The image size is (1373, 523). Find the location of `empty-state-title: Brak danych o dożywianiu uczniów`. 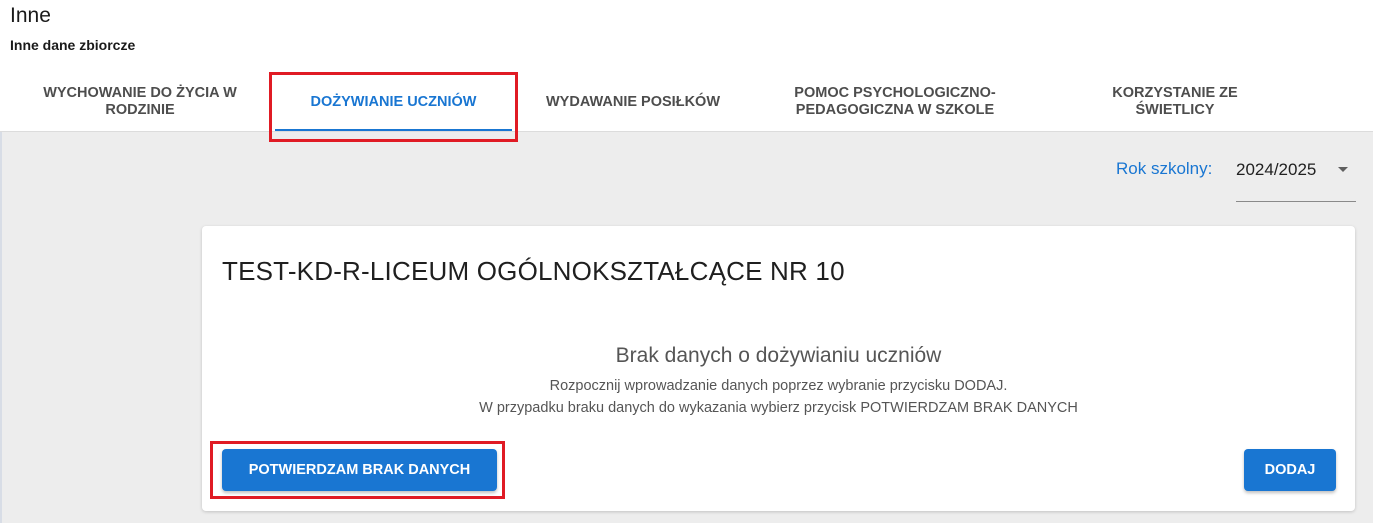

empty-state-title: Brak danych o dożywianiu uczniów is located at coordinates (778, 355).